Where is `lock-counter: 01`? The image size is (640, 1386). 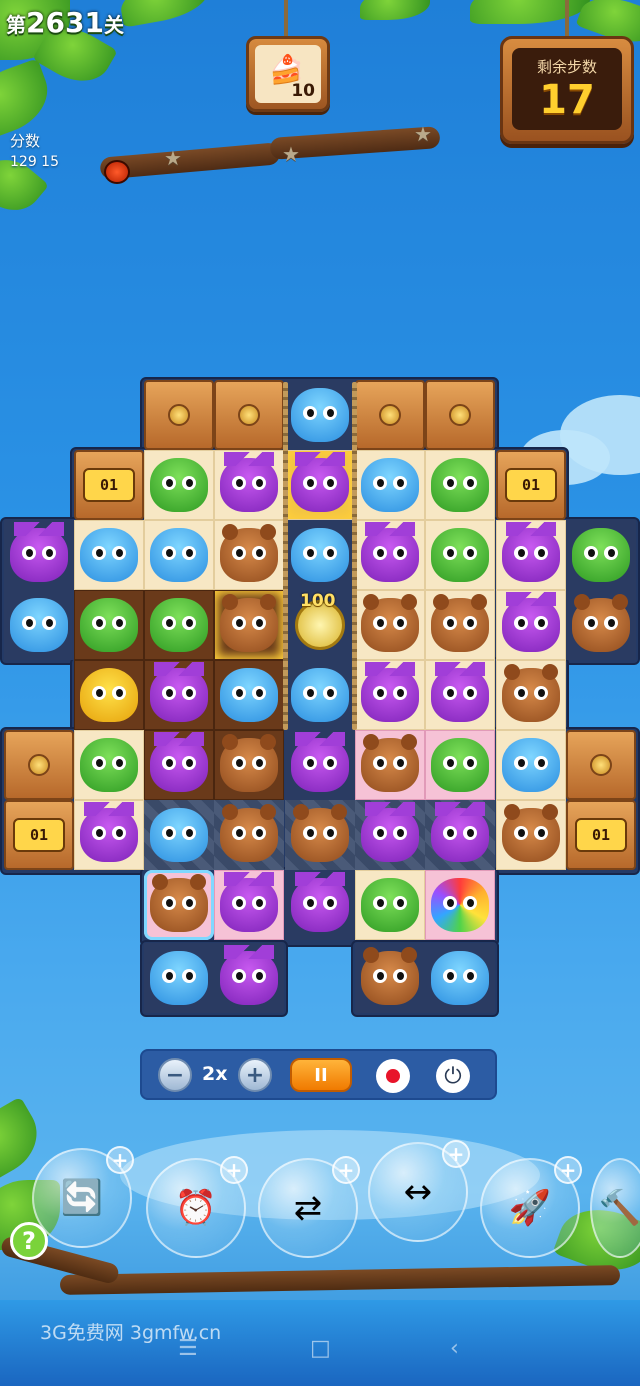
lock-counter: 01 is located at coordinates (109, 485).